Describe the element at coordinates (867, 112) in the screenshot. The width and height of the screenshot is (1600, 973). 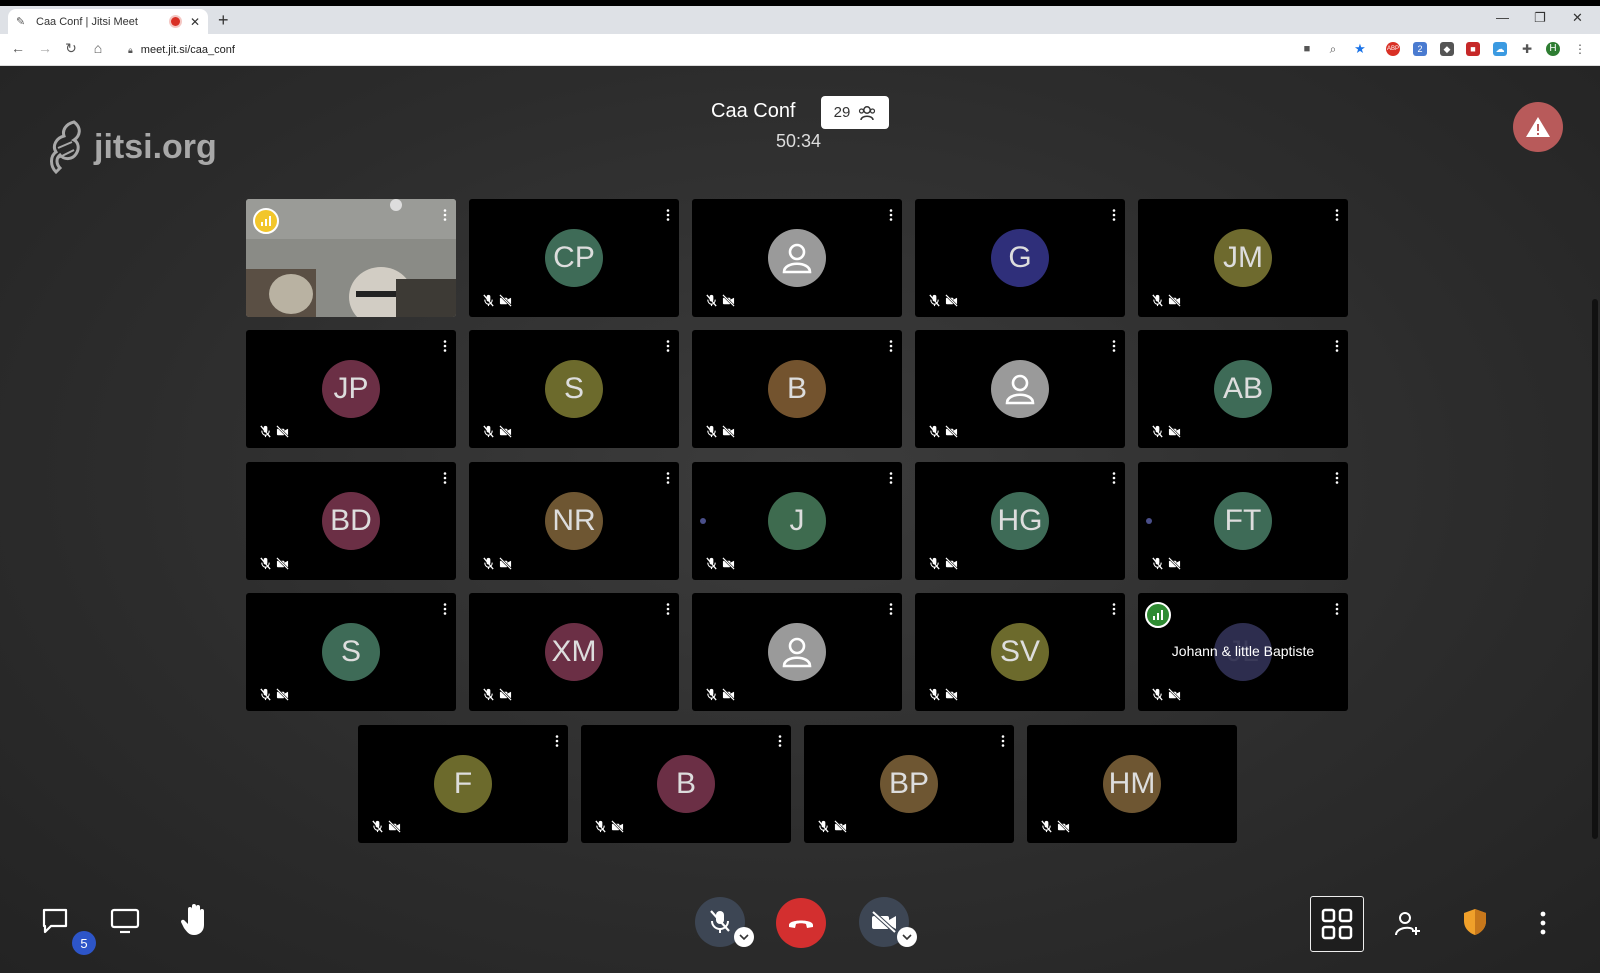
I see `participants-icon` at that location.